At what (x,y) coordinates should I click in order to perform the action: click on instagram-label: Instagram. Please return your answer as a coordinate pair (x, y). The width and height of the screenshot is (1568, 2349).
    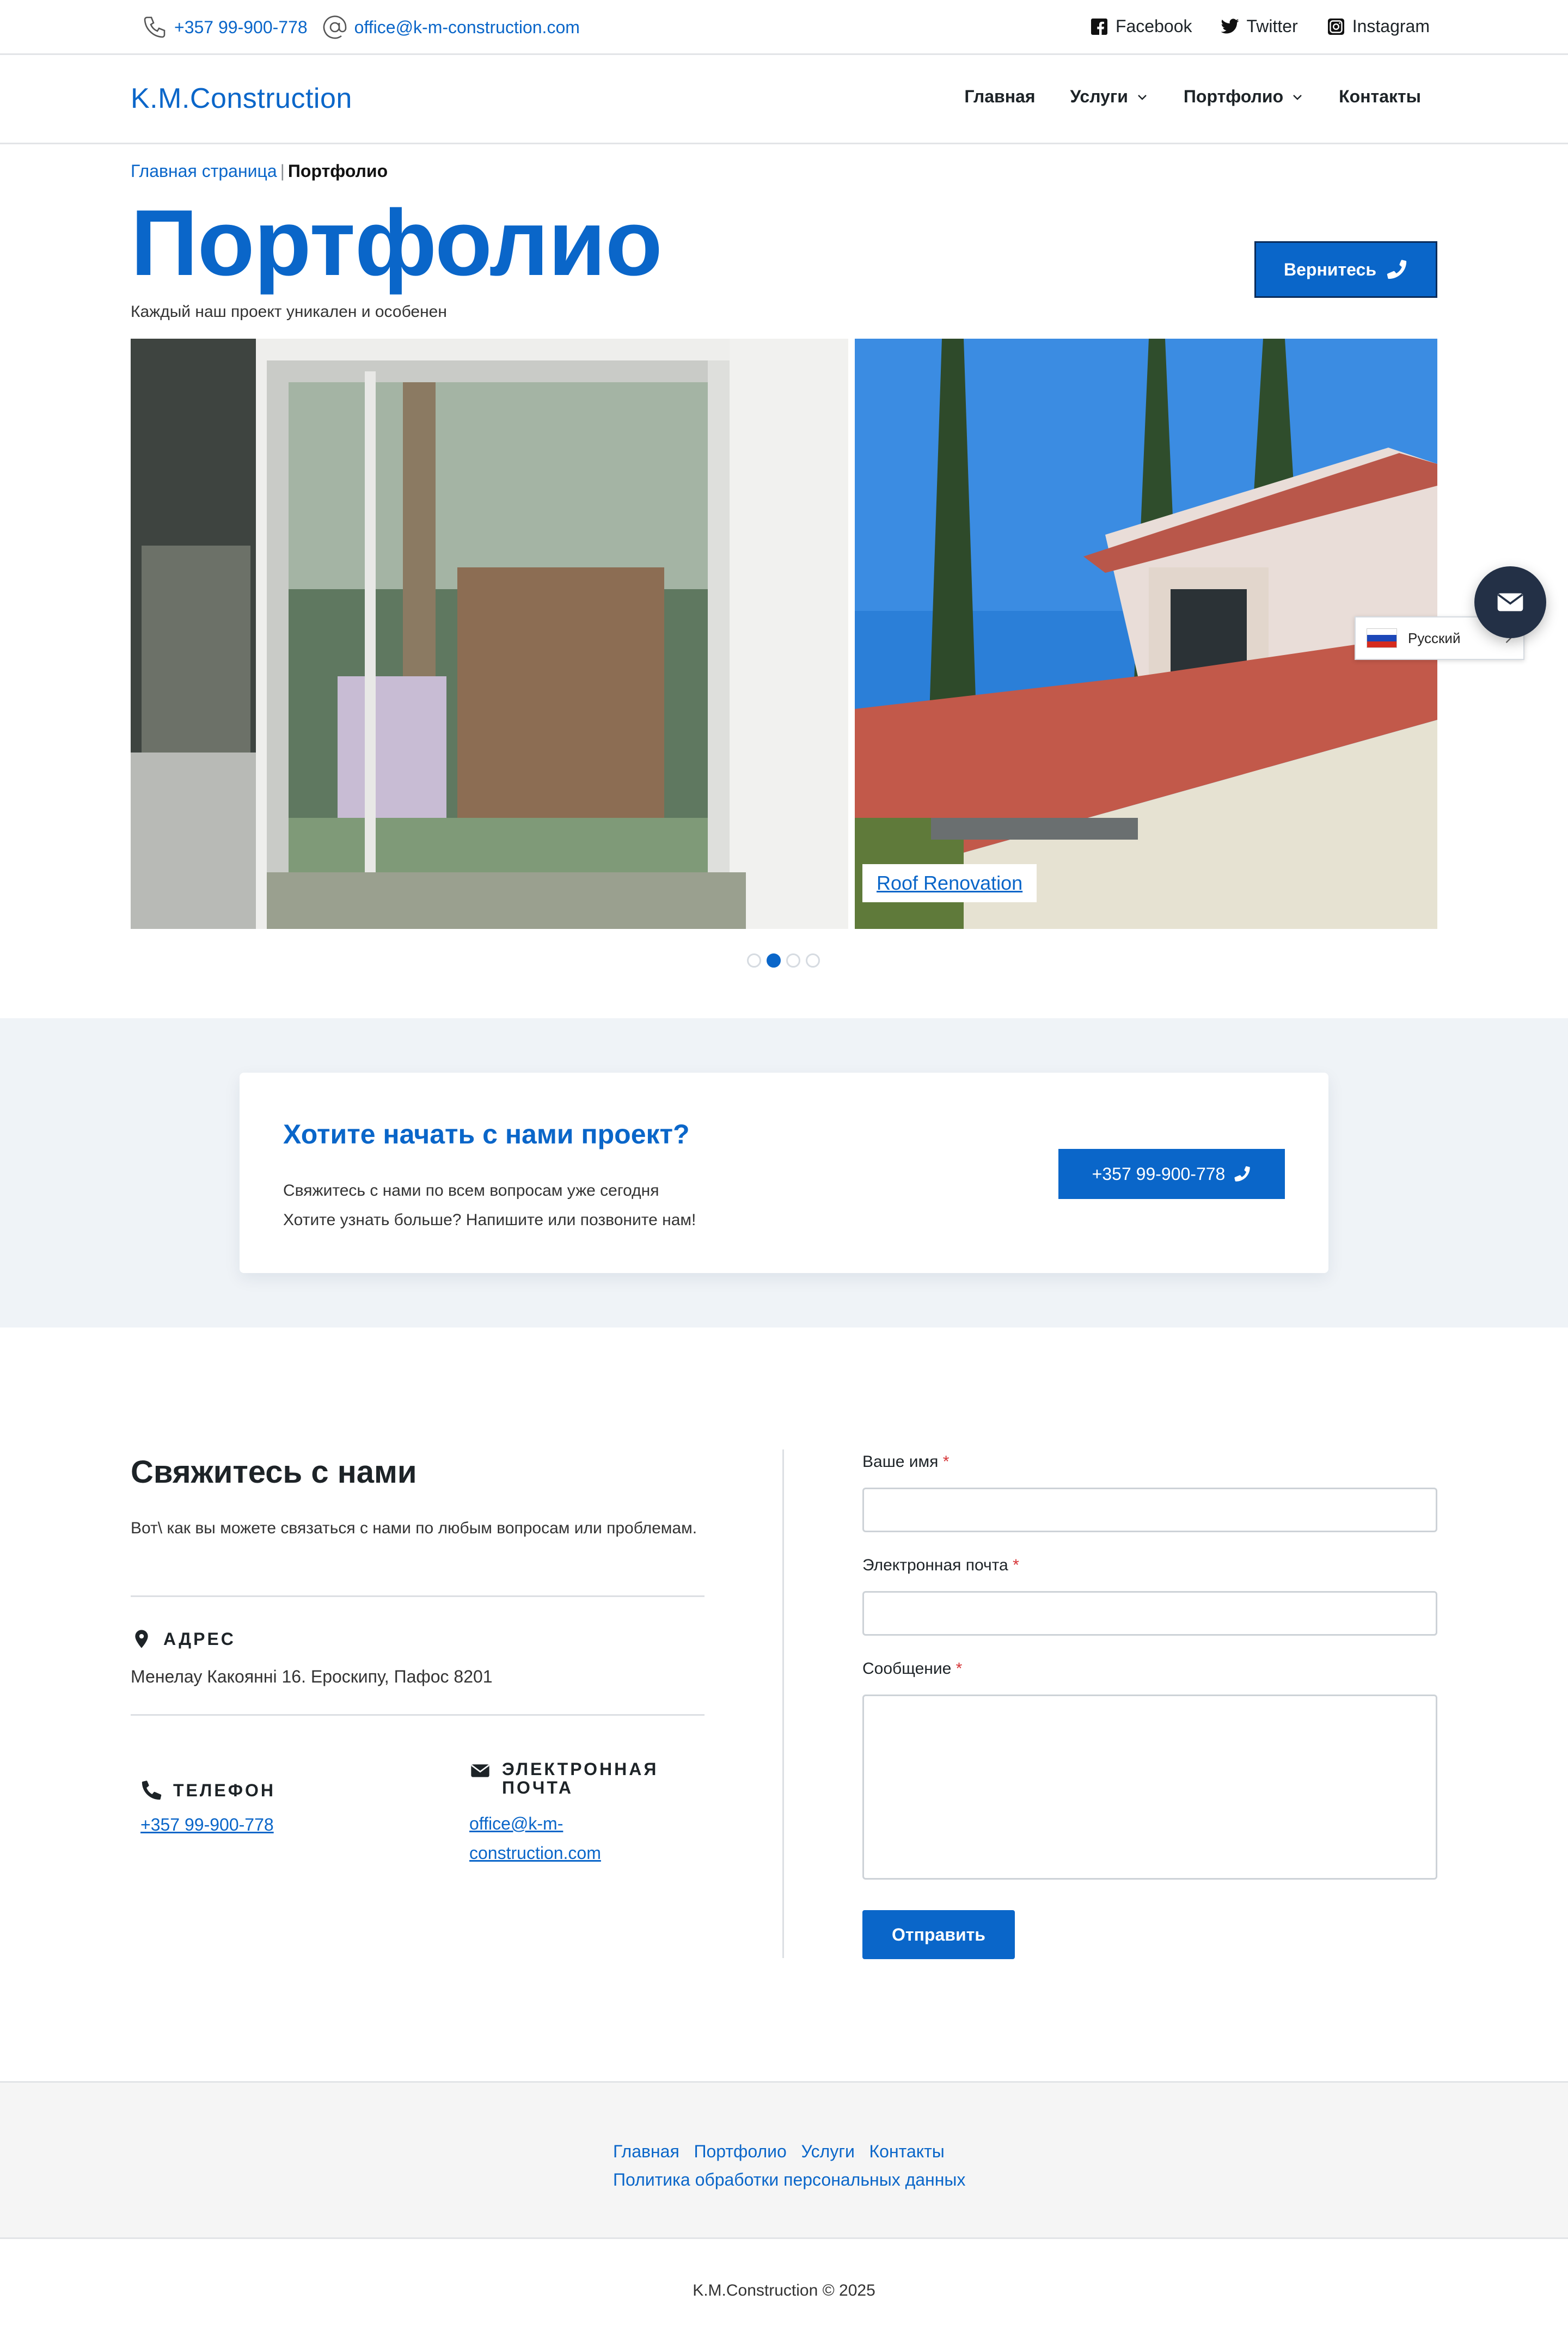
    Looking at the image, I should click on (1391, 26).